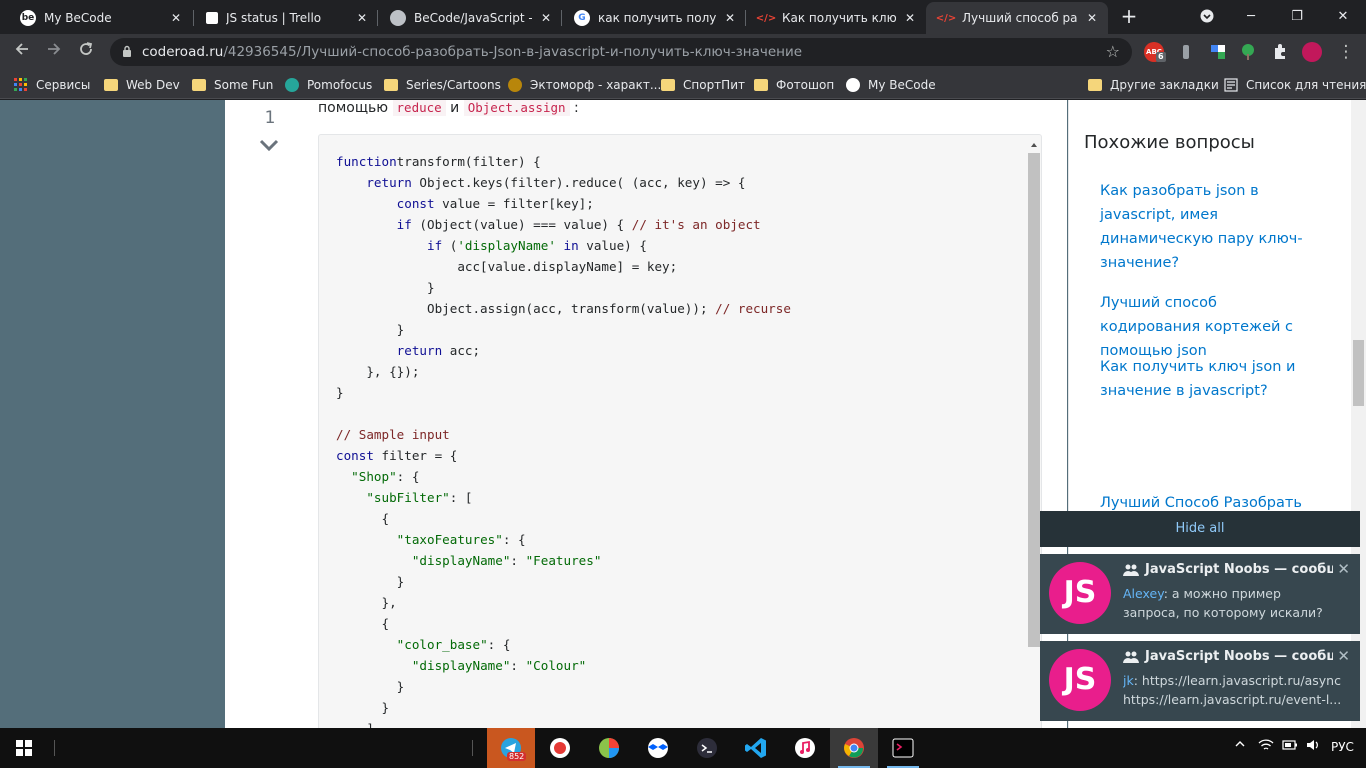 The image size is (1366, 768). Describe the element at coordinates (836, 18) in the screenshot. I see `tab-4: </> Как получить ключ js ✕` at that location.